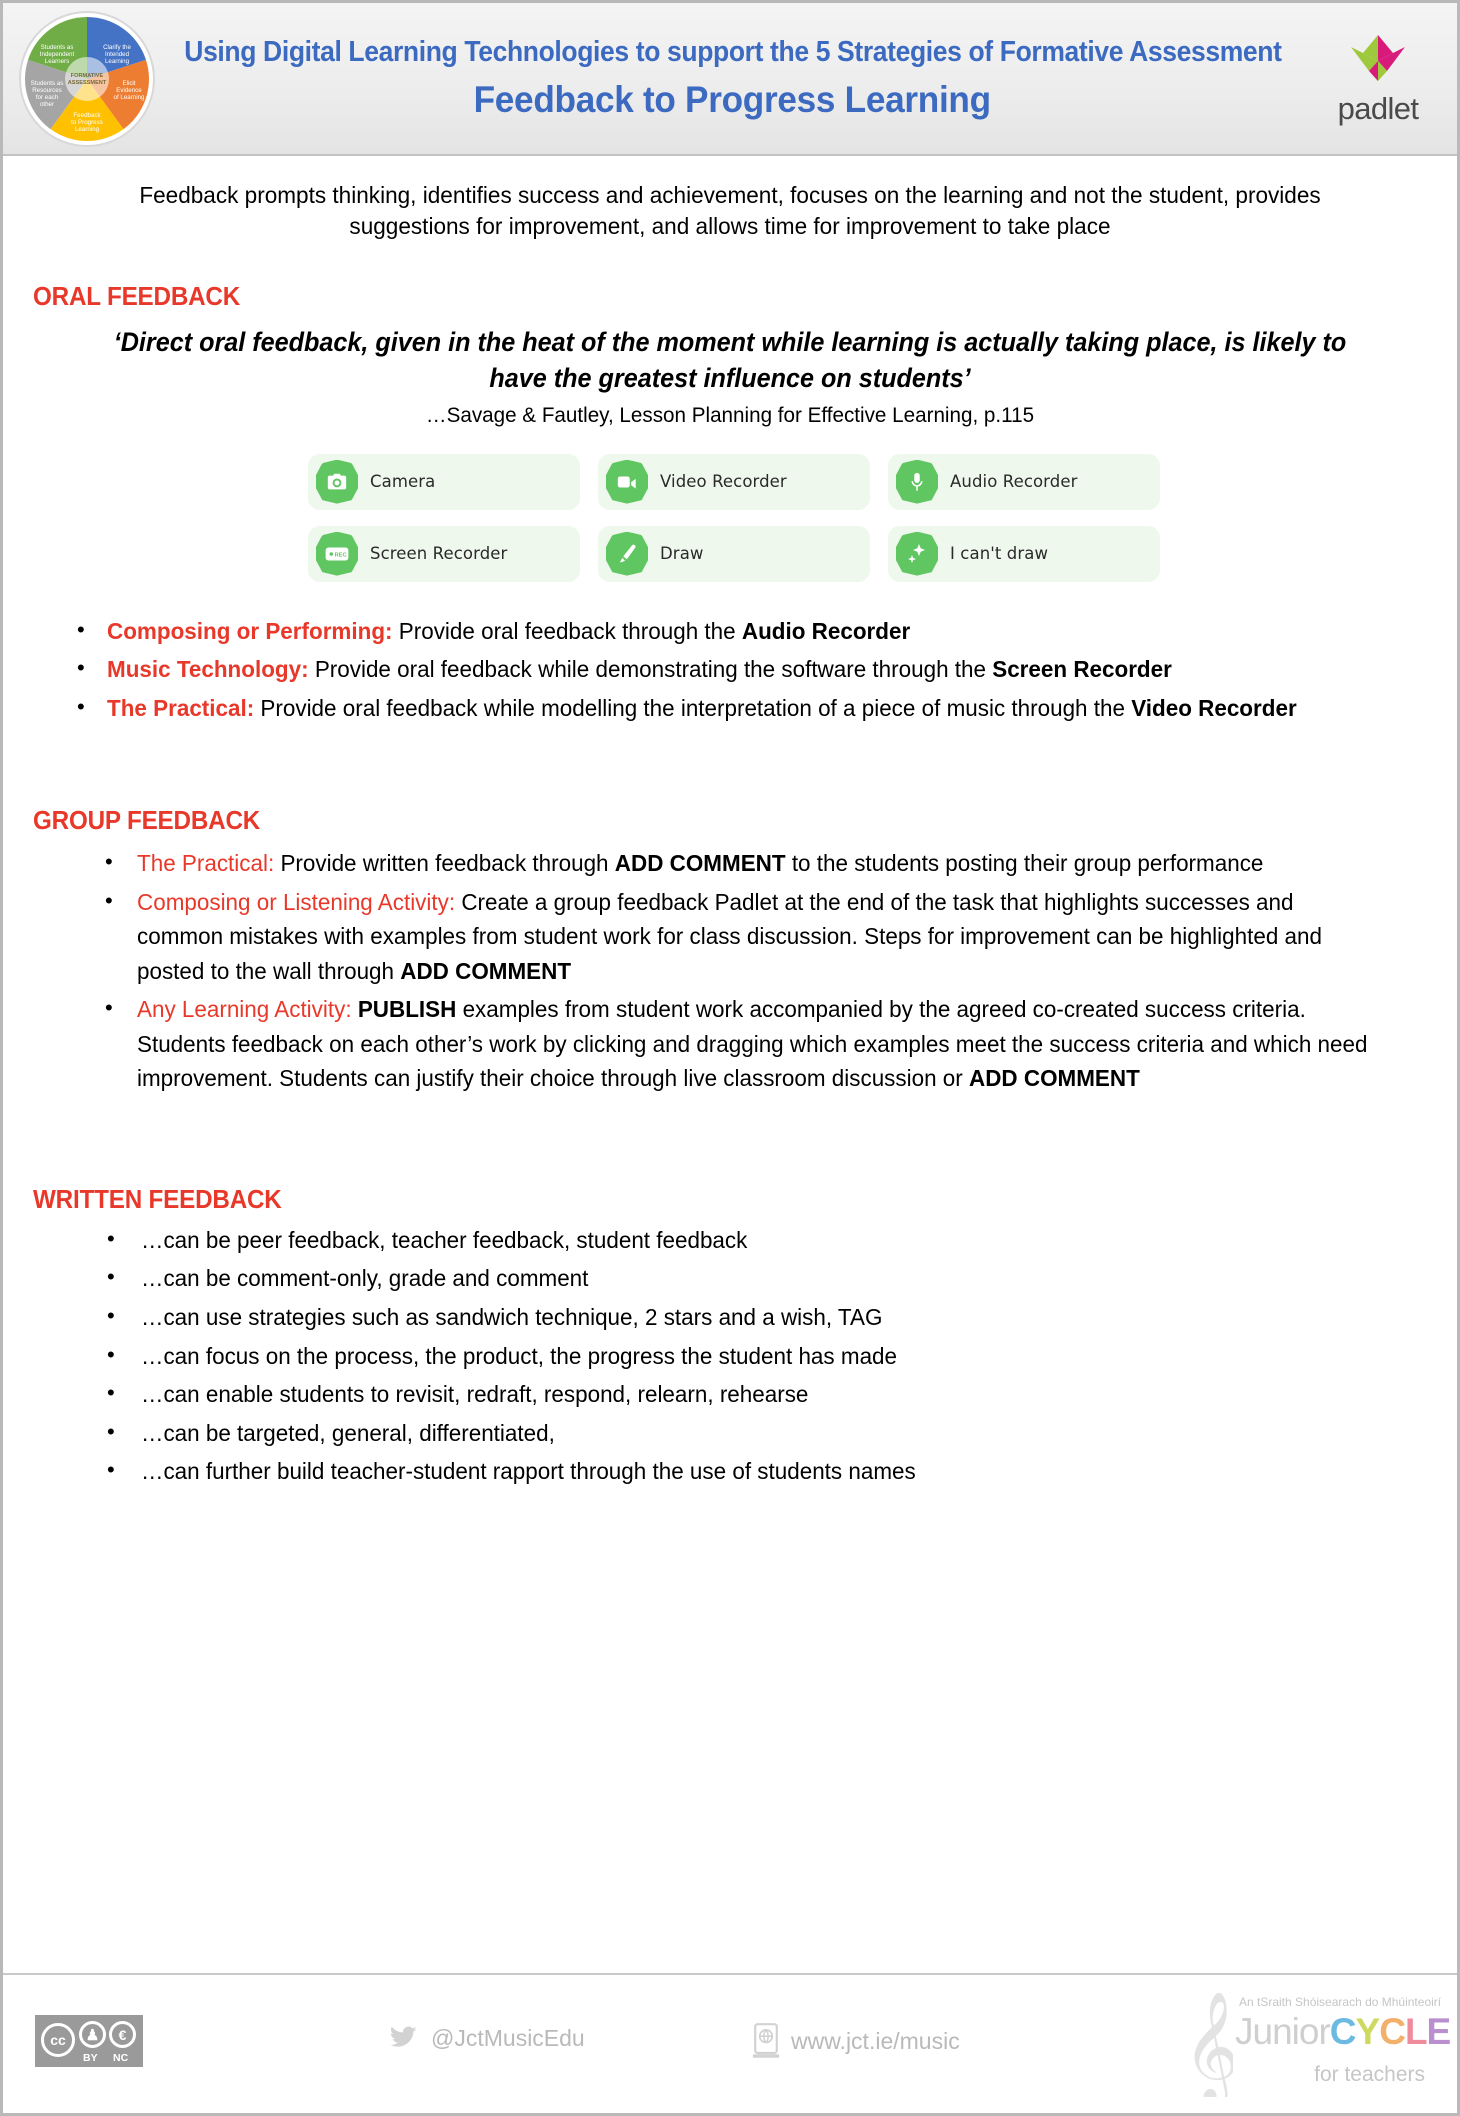  What do you see at coordinates (337, 481) in the screenshot?
I see `camera-icon` at bounding box center [337, 481].